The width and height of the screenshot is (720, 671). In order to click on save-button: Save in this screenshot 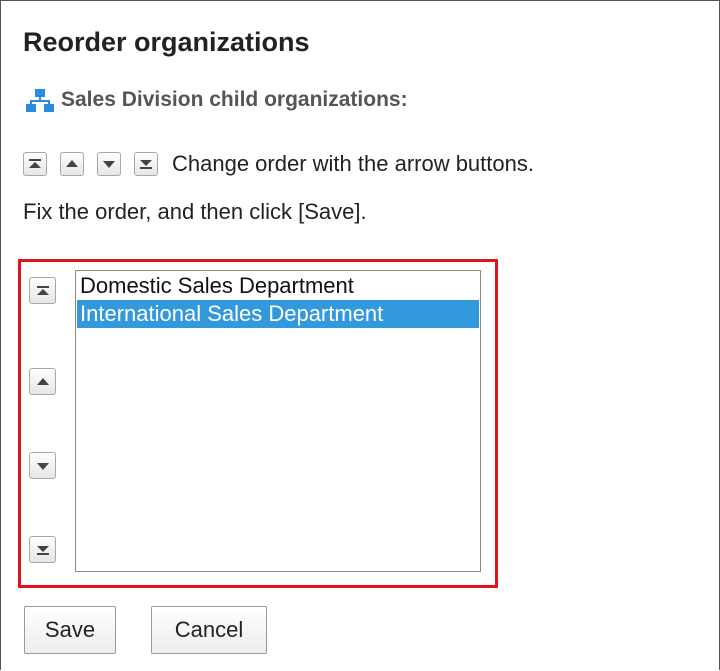, I will do `click(70, 630)`.